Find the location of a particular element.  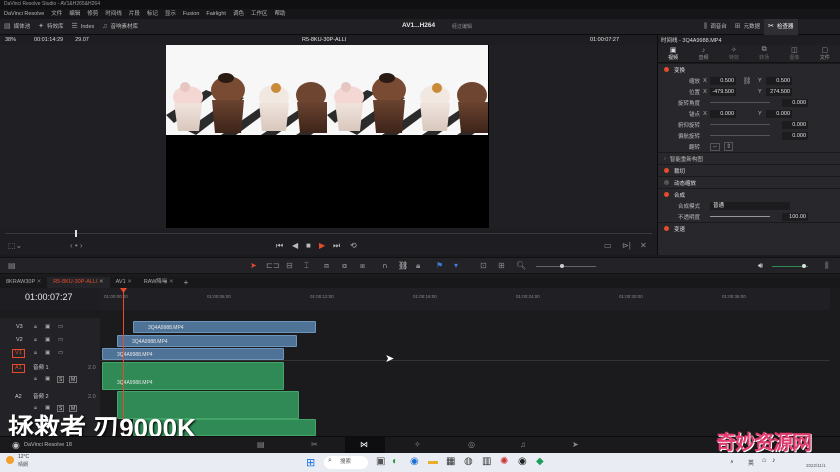

metadata-button: ⊞ 元数据 is located at coordinates (747, 27).